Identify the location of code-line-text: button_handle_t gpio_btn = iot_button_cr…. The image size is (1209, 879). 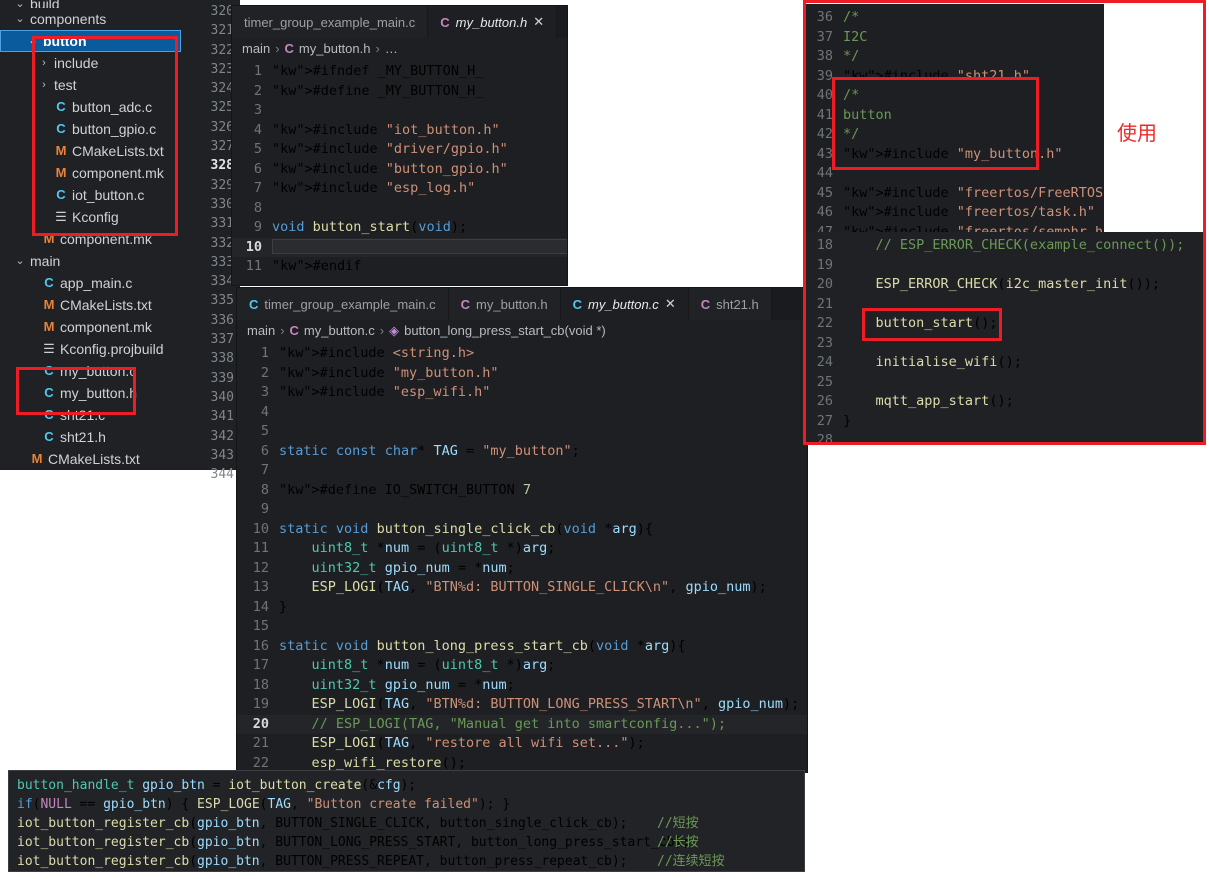
(337, 785).